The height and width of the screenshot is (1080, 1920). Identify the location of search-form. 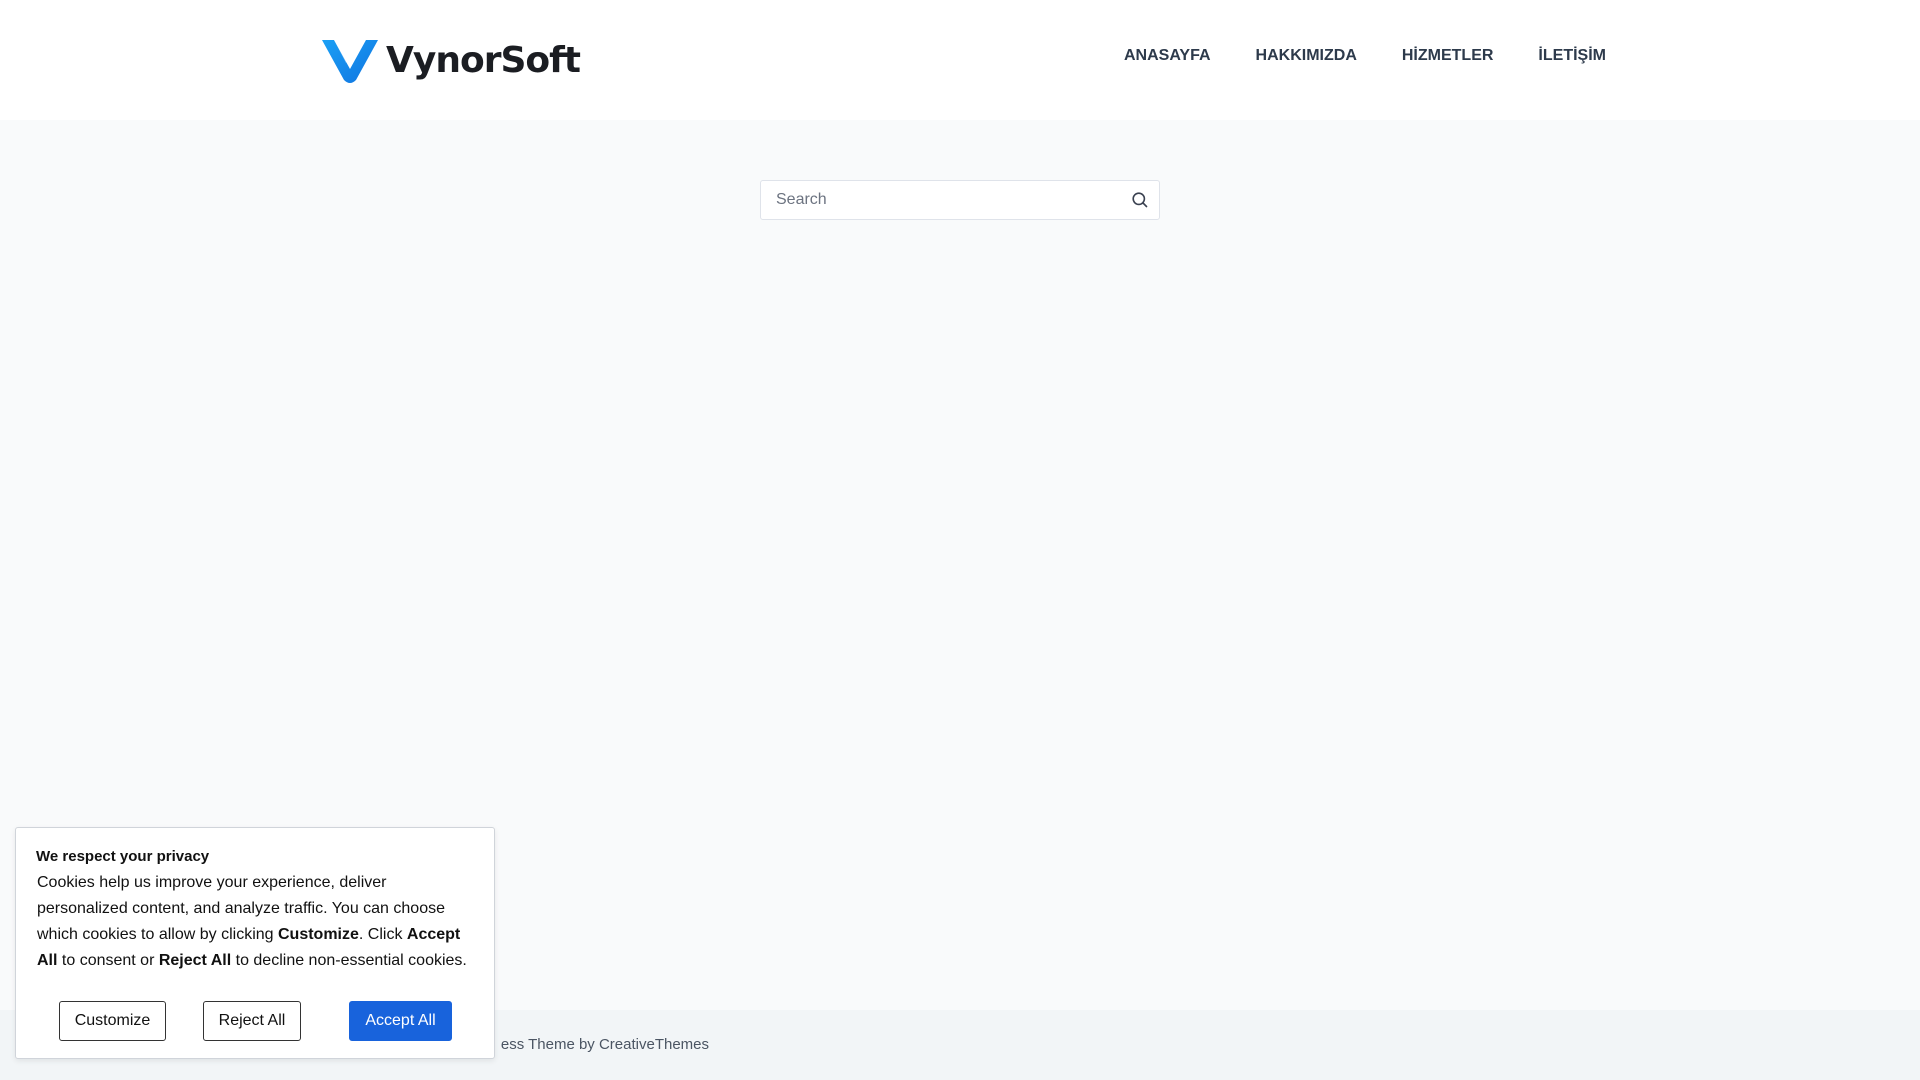
(960, 200).